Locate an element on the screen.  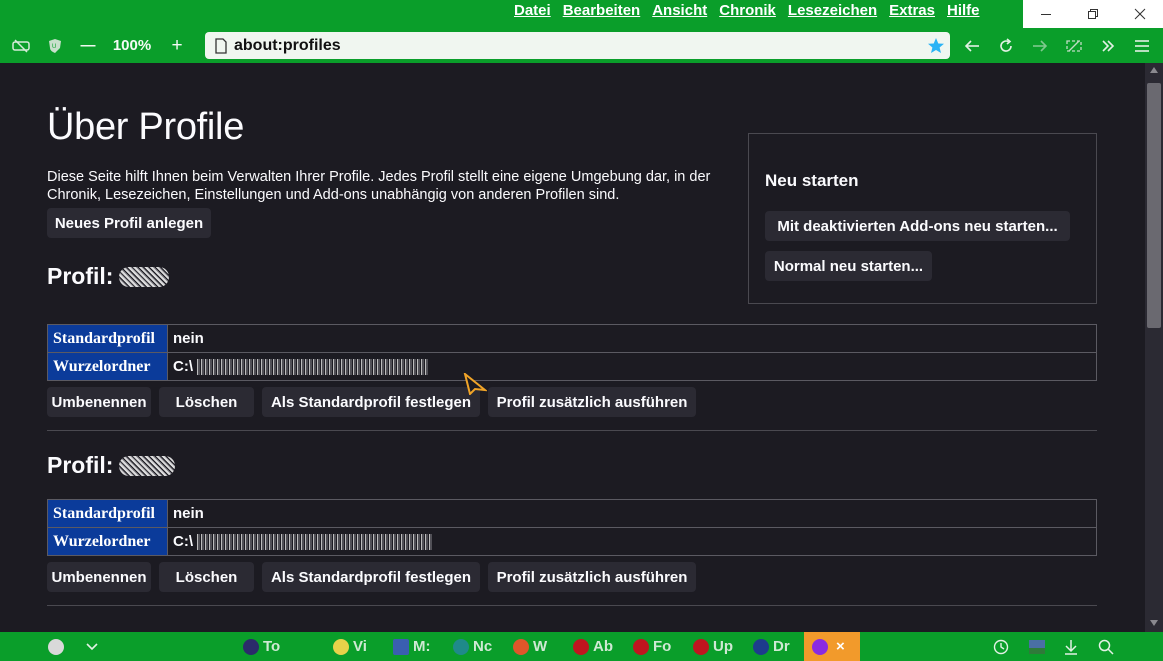
landscape-icon is located at coordinates (1037, 646).